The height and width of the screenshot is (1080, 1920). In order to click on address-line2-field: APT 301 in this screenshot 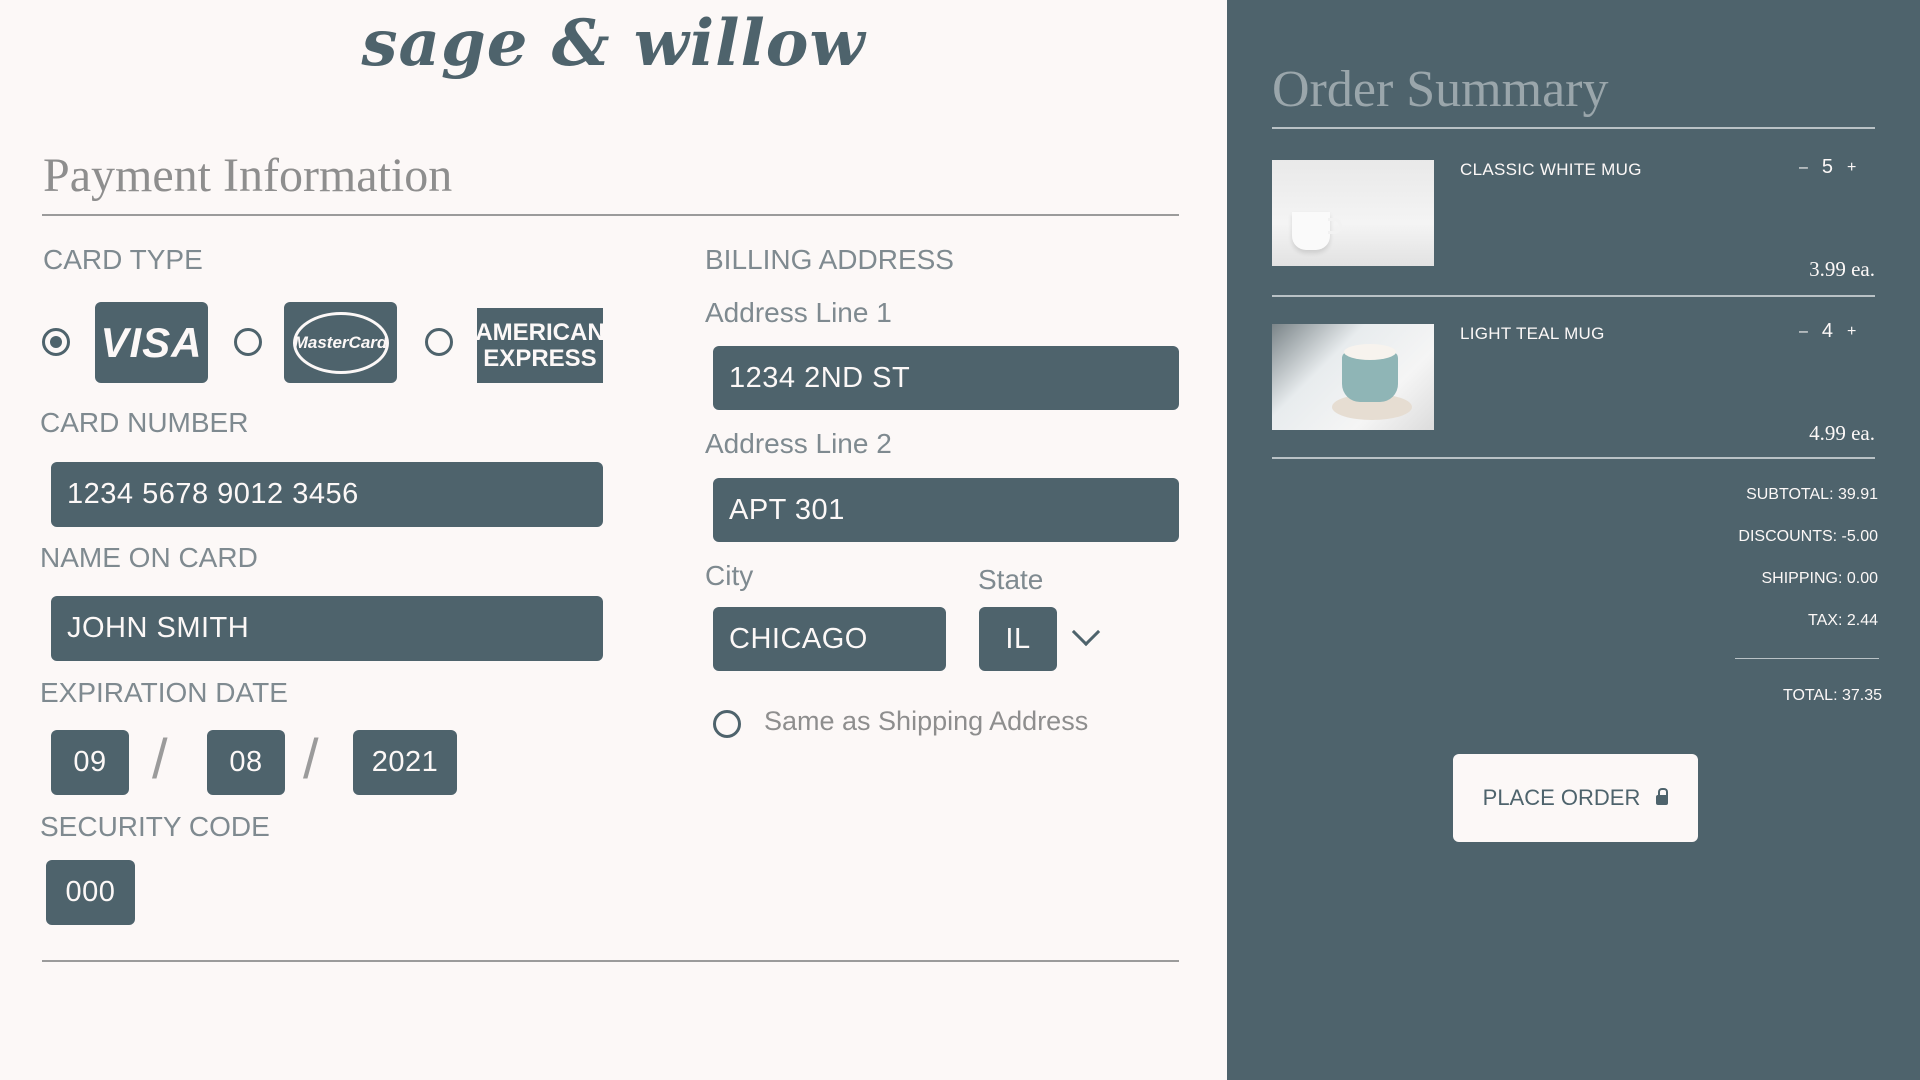, I will do `click(946, 510)`.